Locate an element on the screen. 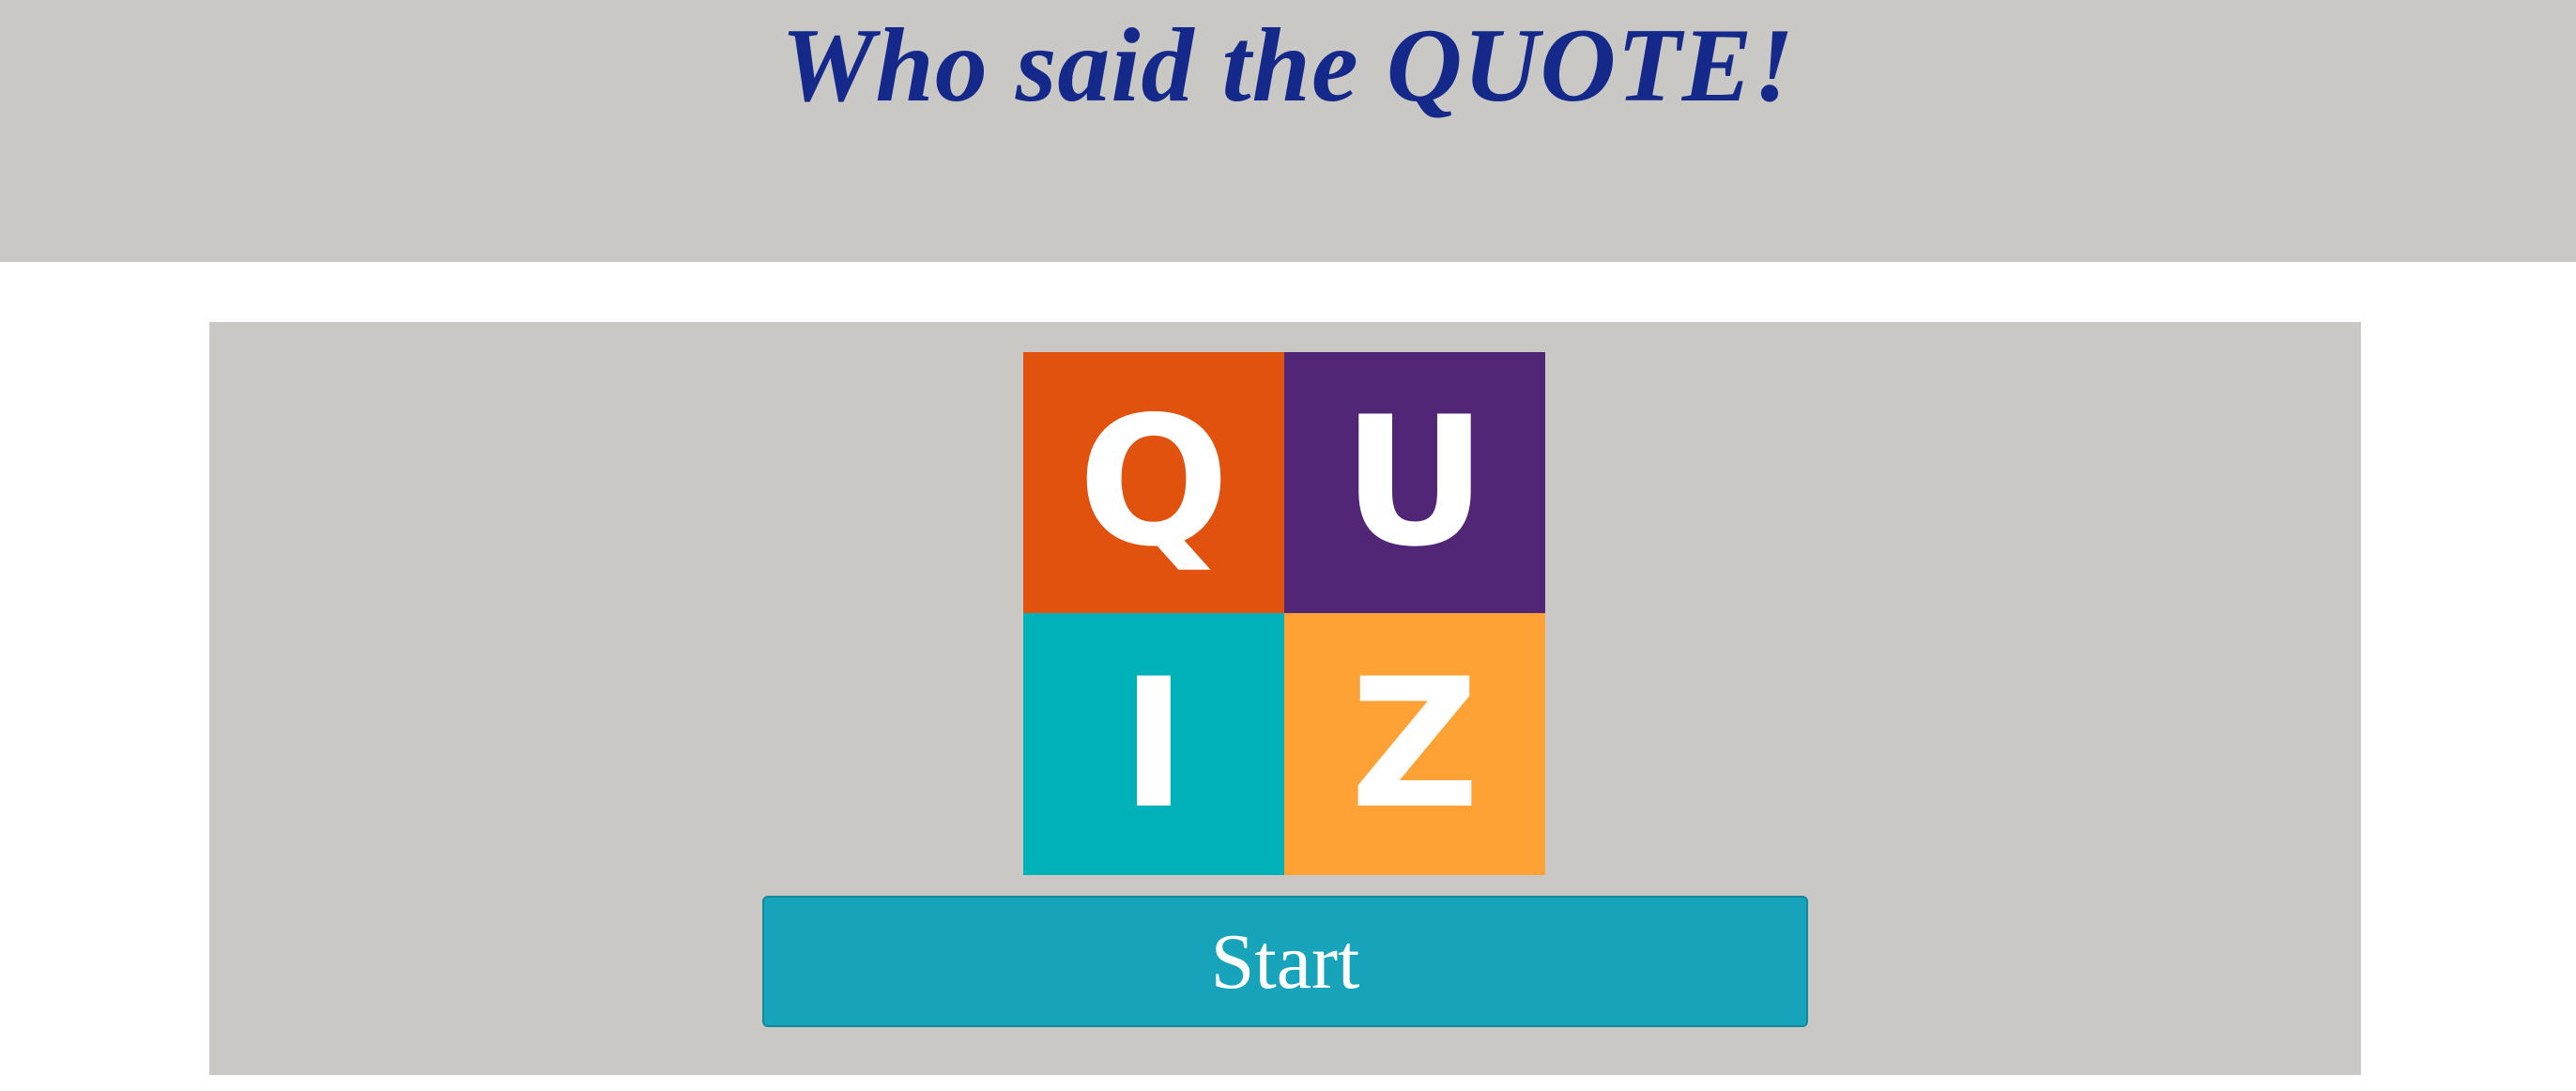  start-button: Start is located at coordinates (1285, 961).